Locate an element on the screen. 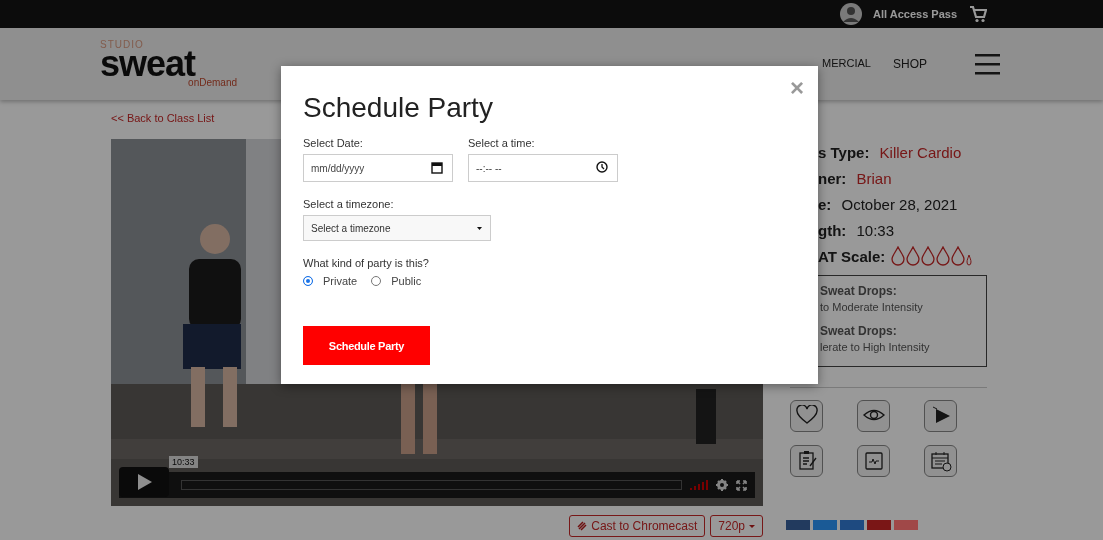 The height and width of the screenshot is (540, 1103). back-link: << Back to Class List is located at coordinates (163, 118).